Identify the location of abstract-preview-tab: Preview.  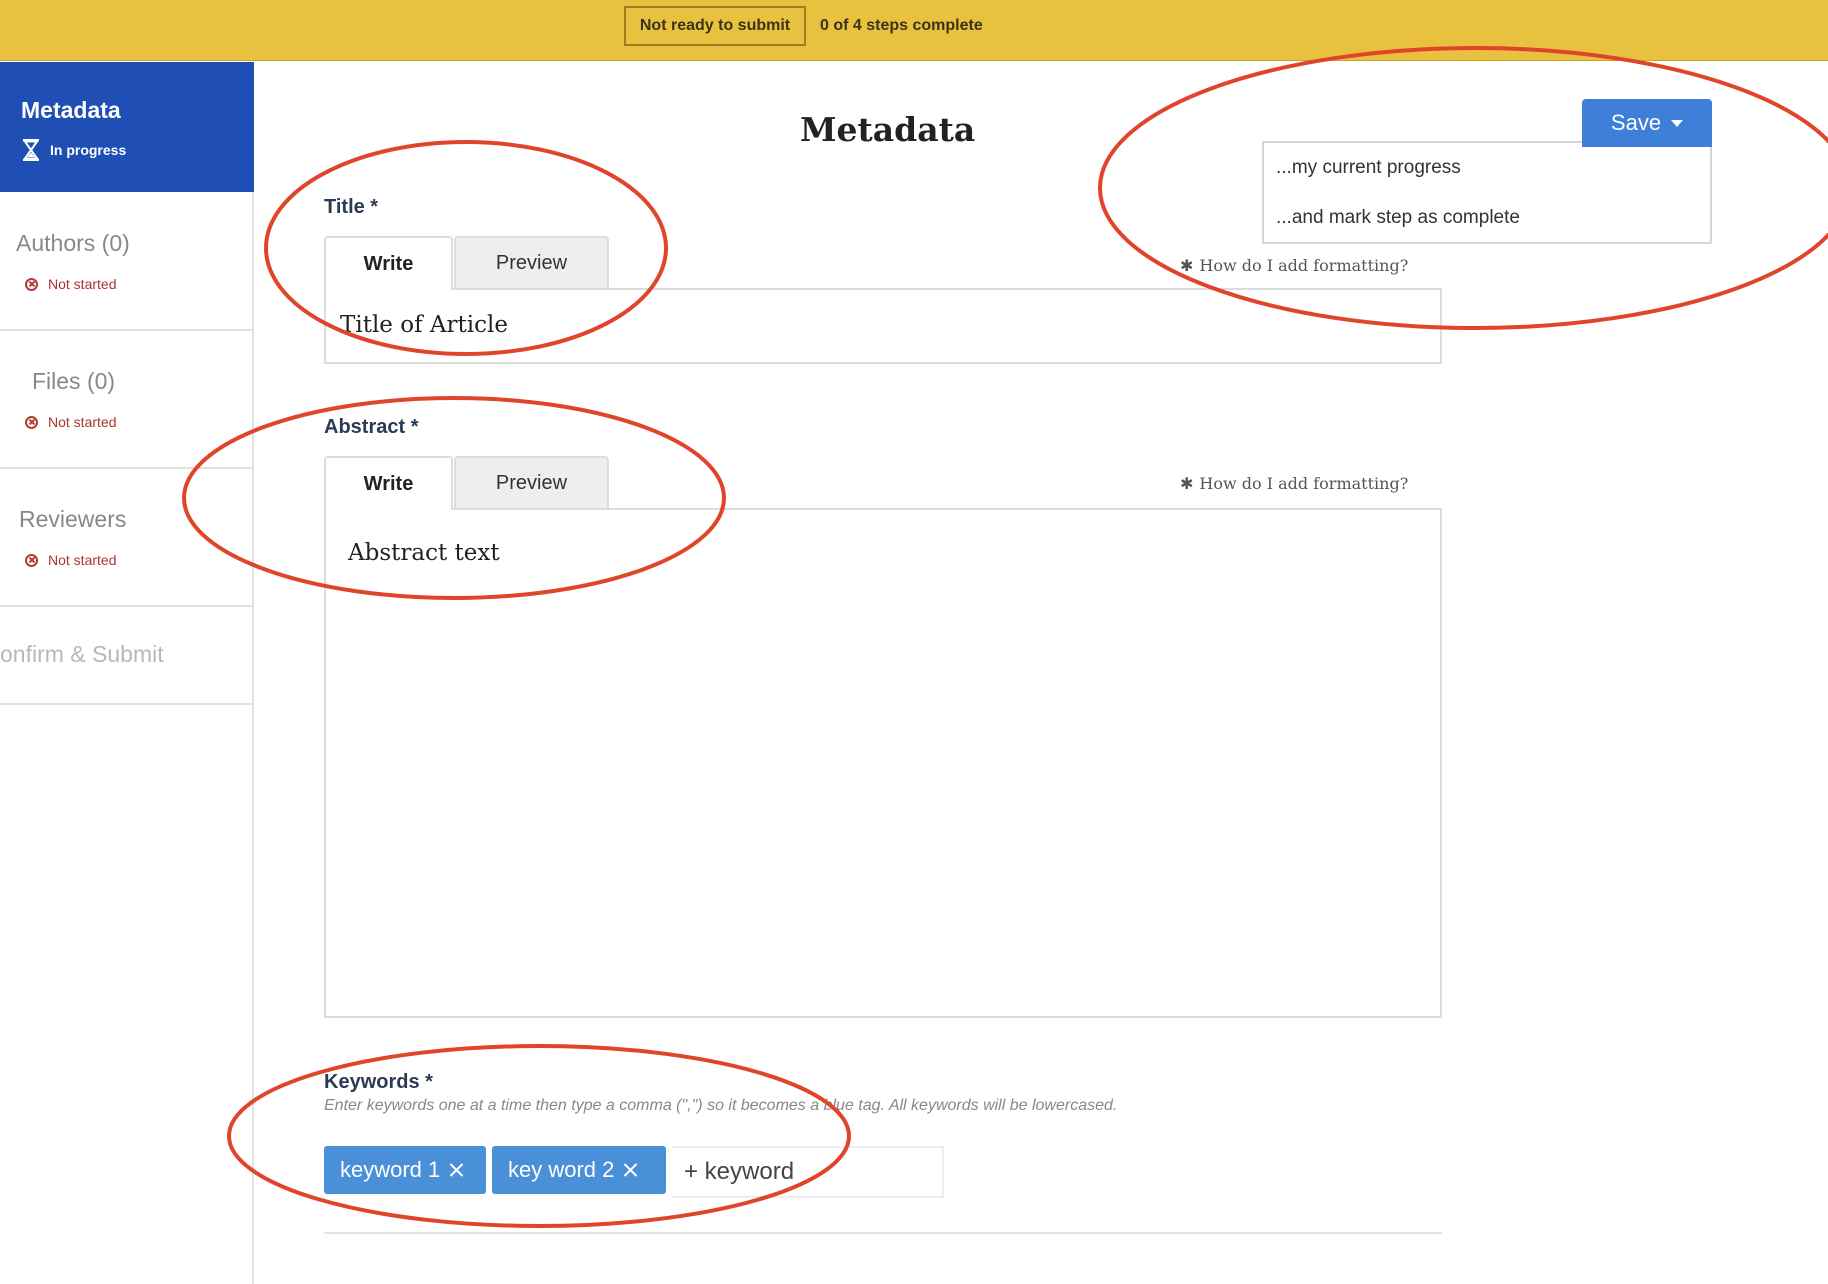
(531, 482).